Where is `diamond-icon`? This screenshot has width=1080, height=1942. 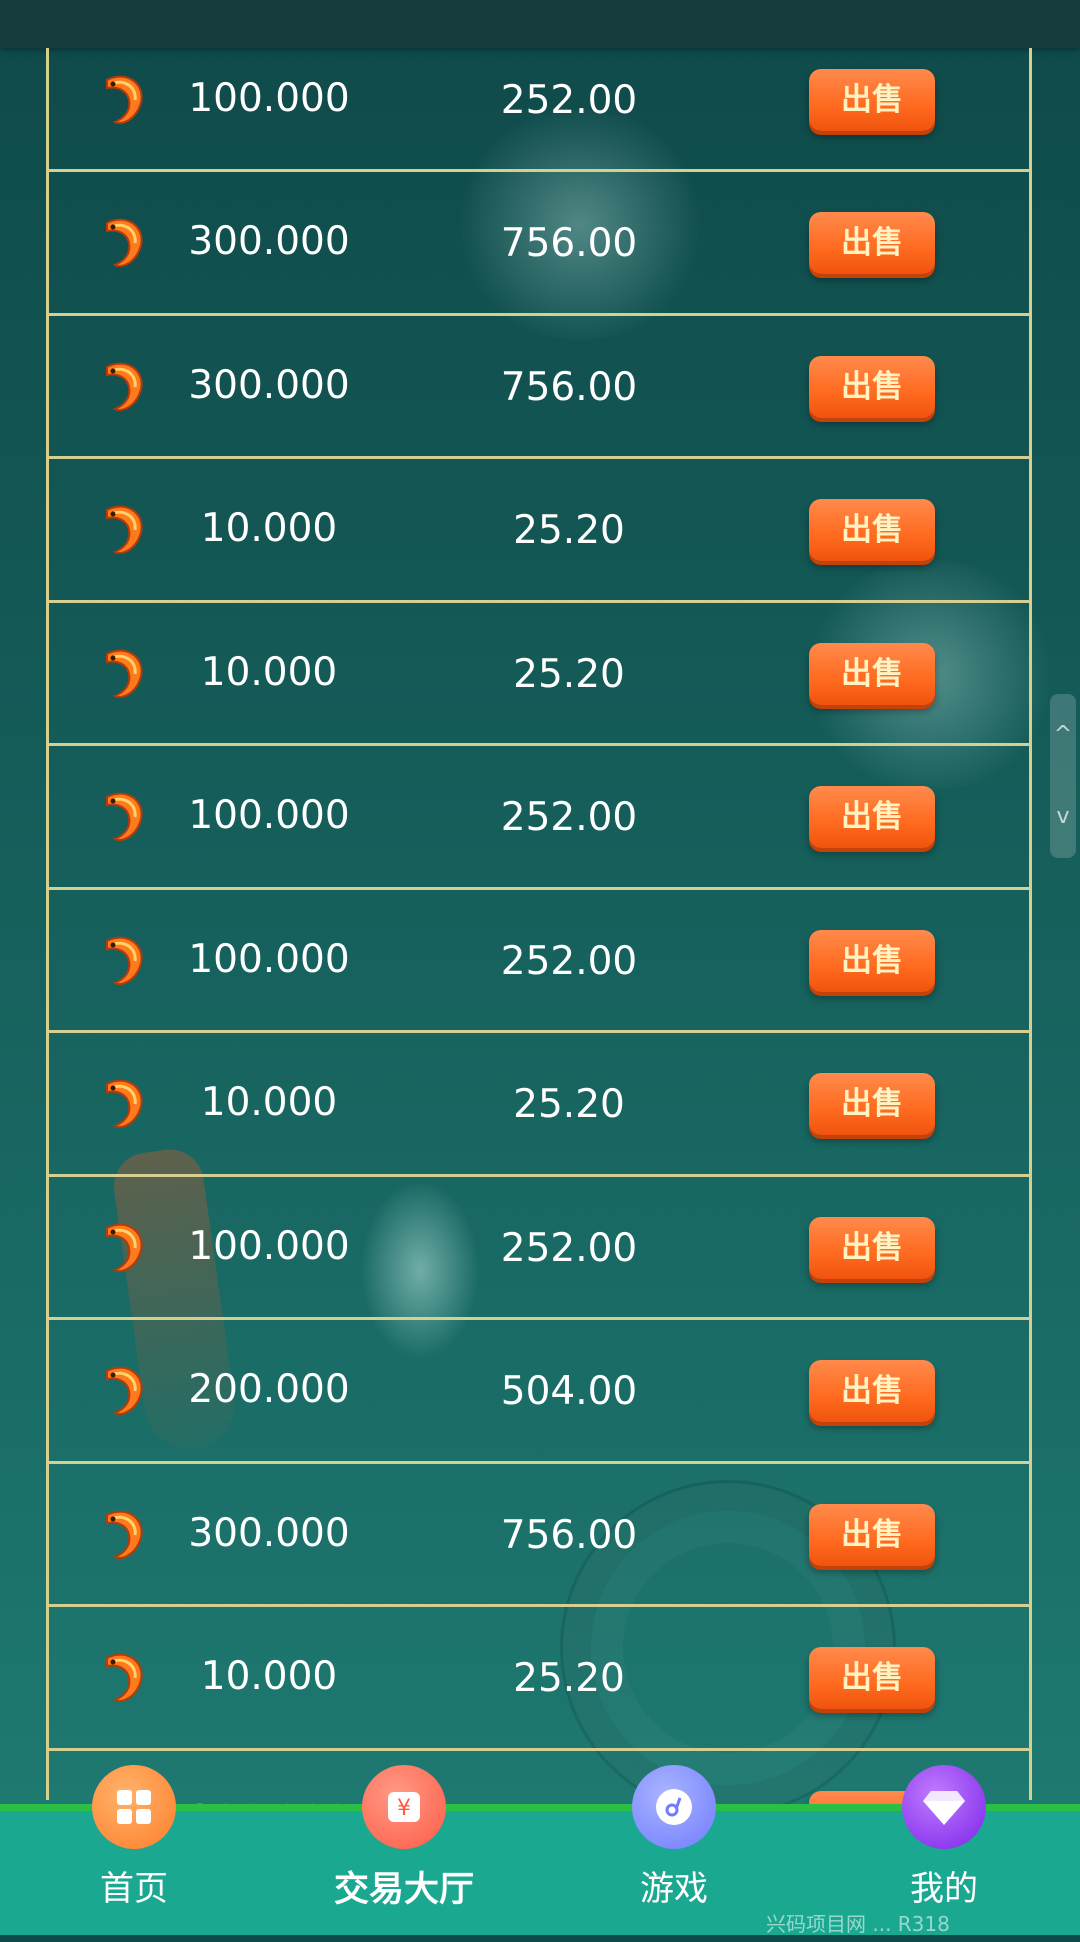
diamond-icon is located at coordinates (944, 1807).